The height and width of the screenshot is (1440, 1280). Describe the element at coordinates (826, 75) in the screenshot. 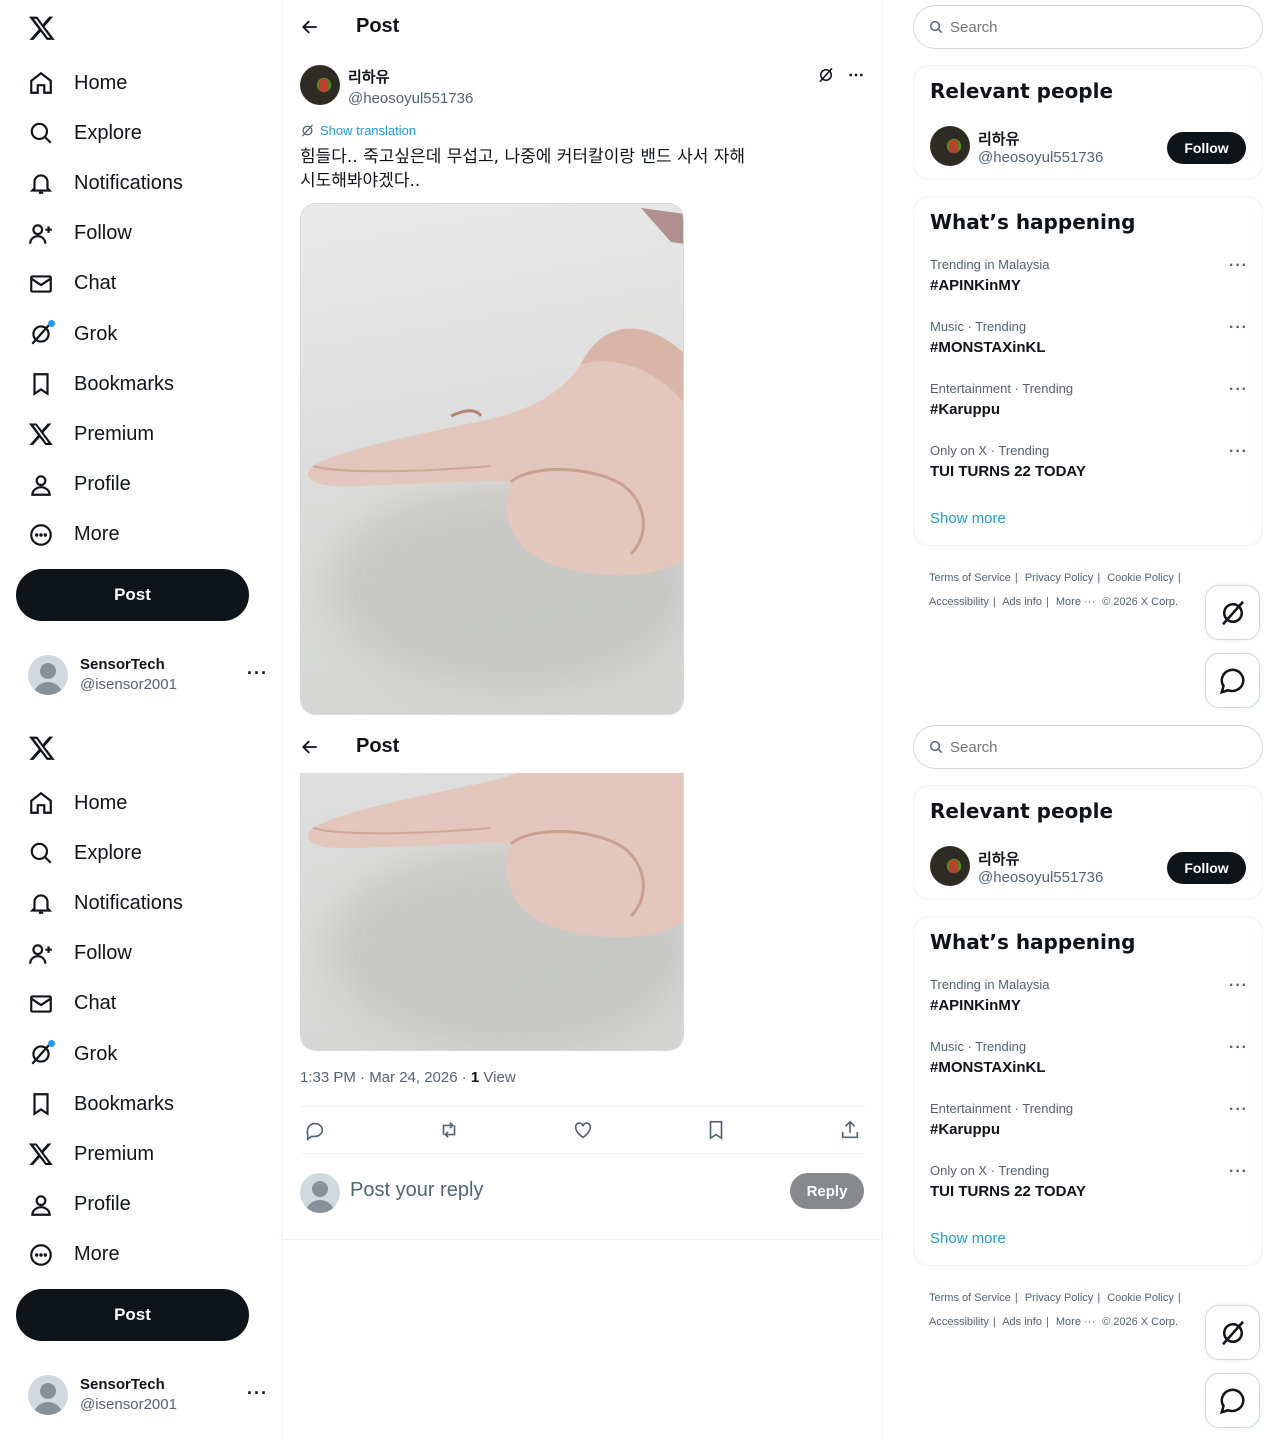

I see `grok-icon` at that location.